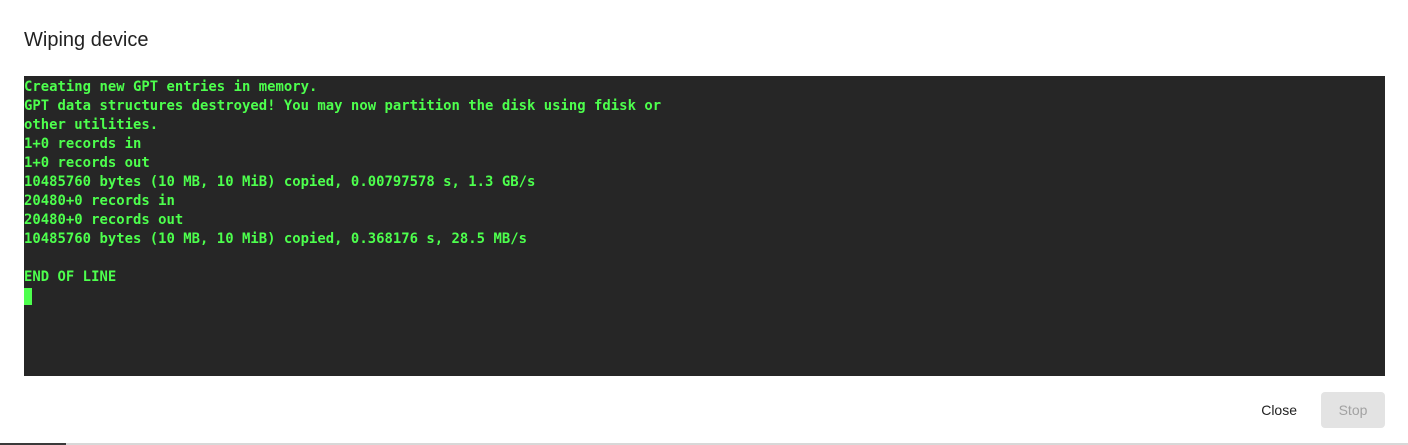 The height and width of the screenshot is (445, 1408). What do you see at coordinates (28, 296) in the screenshot?
I see `terminal-cursor` at bounding box center [28, 296].